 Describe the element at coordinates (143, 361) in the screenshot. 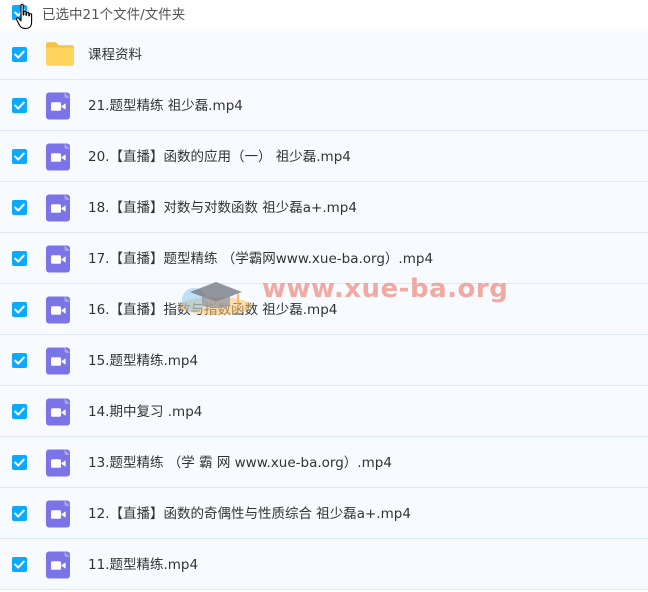

I see `file-name: 15.题型精练.mp4` at that location.